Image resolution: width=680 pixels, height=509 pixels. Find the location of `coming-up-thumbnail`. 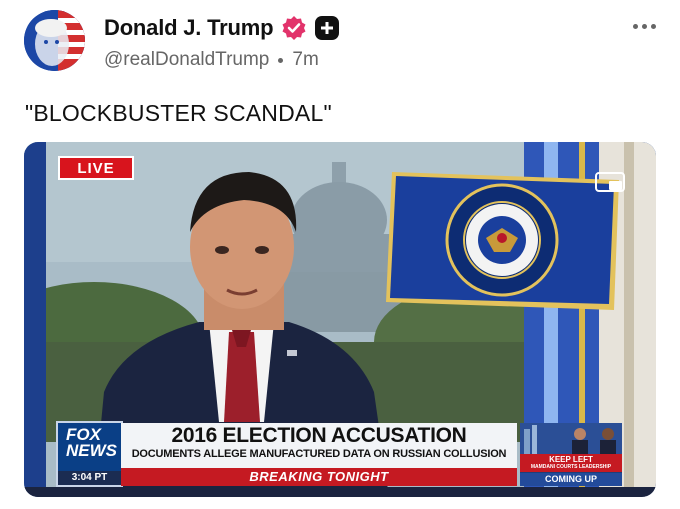

coming-up-thumbnail is located at coordinates (571, 438).